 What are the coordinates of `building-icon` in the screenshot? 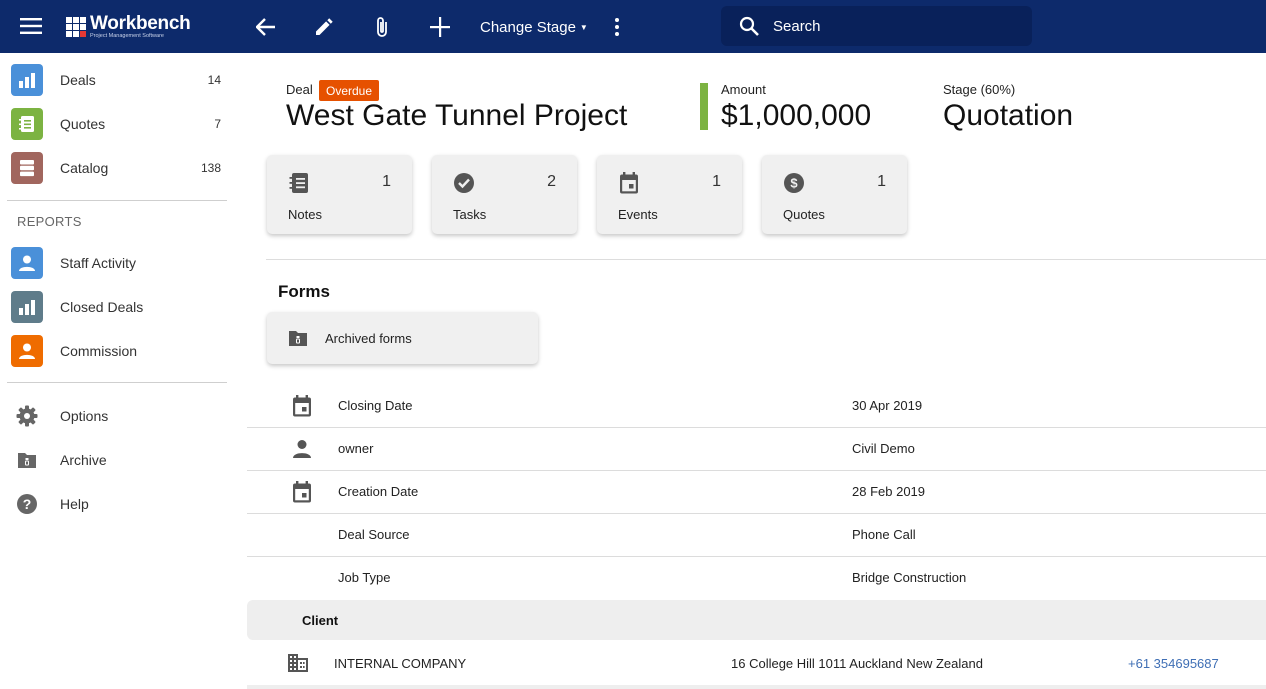 It's located at (298, 663).